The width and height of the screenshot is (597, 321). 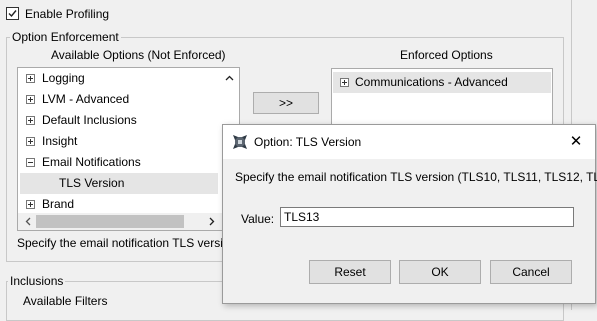 What do you see at coordinates (89, 120) in the screenshot?
I see `available-item-label: Default Inclusions` at bounding box center [89, 120].